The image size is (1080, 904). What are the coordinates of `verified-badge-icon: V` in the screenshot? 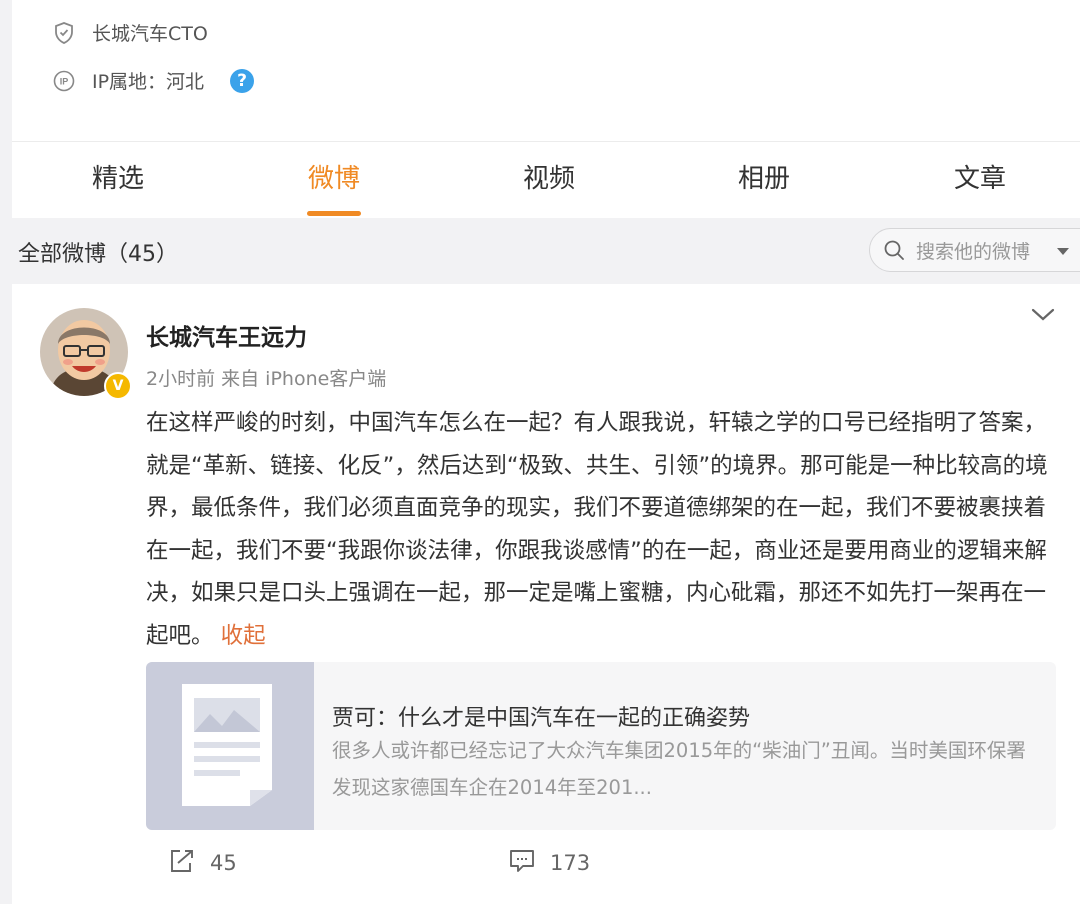 It's located at (118, 386).